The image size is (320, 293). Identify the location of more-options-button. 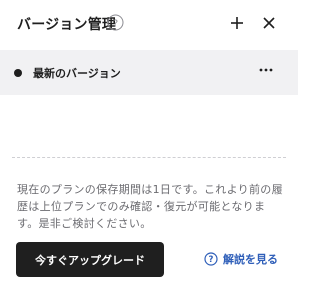
(266, 70).